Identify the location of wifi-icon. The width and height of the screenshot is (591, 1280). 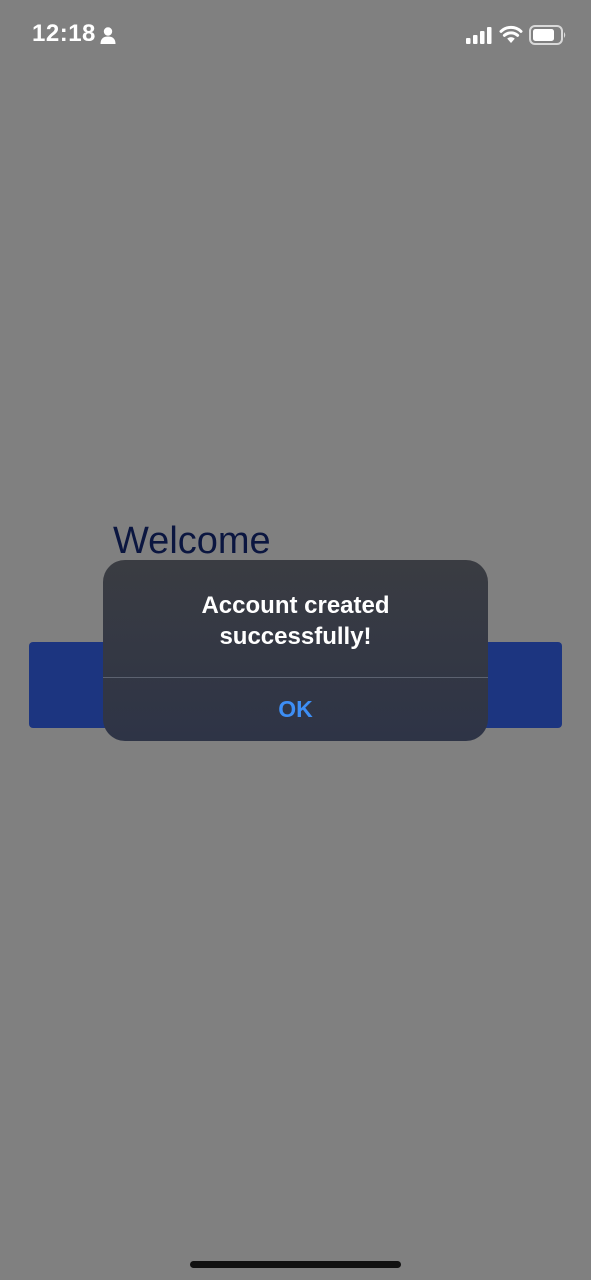
(511, 34).